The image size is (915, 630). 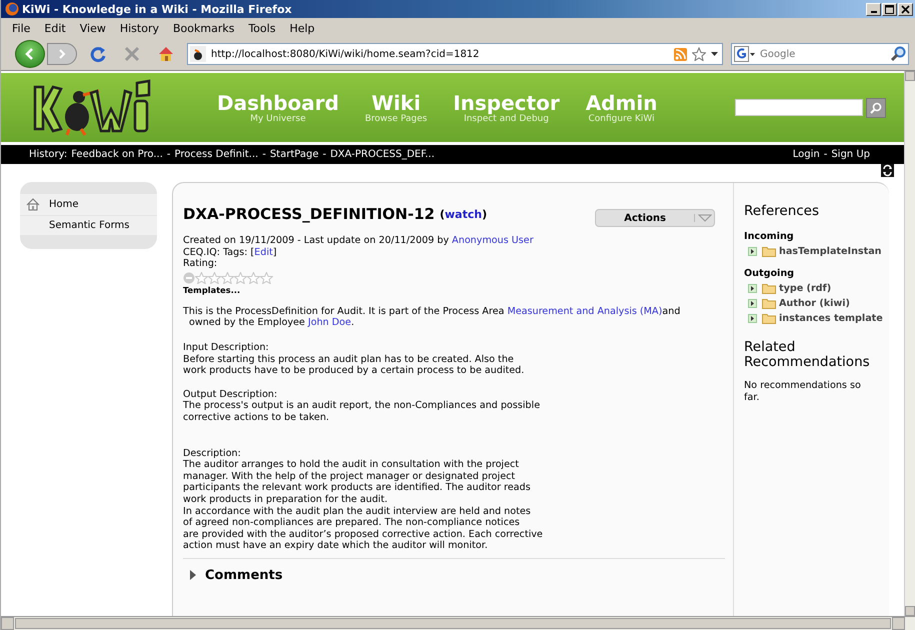 What do you see at coordinates (262, 28) in the screenshot?
I see `menu-item: Tools` at bounding box center [262, 28].